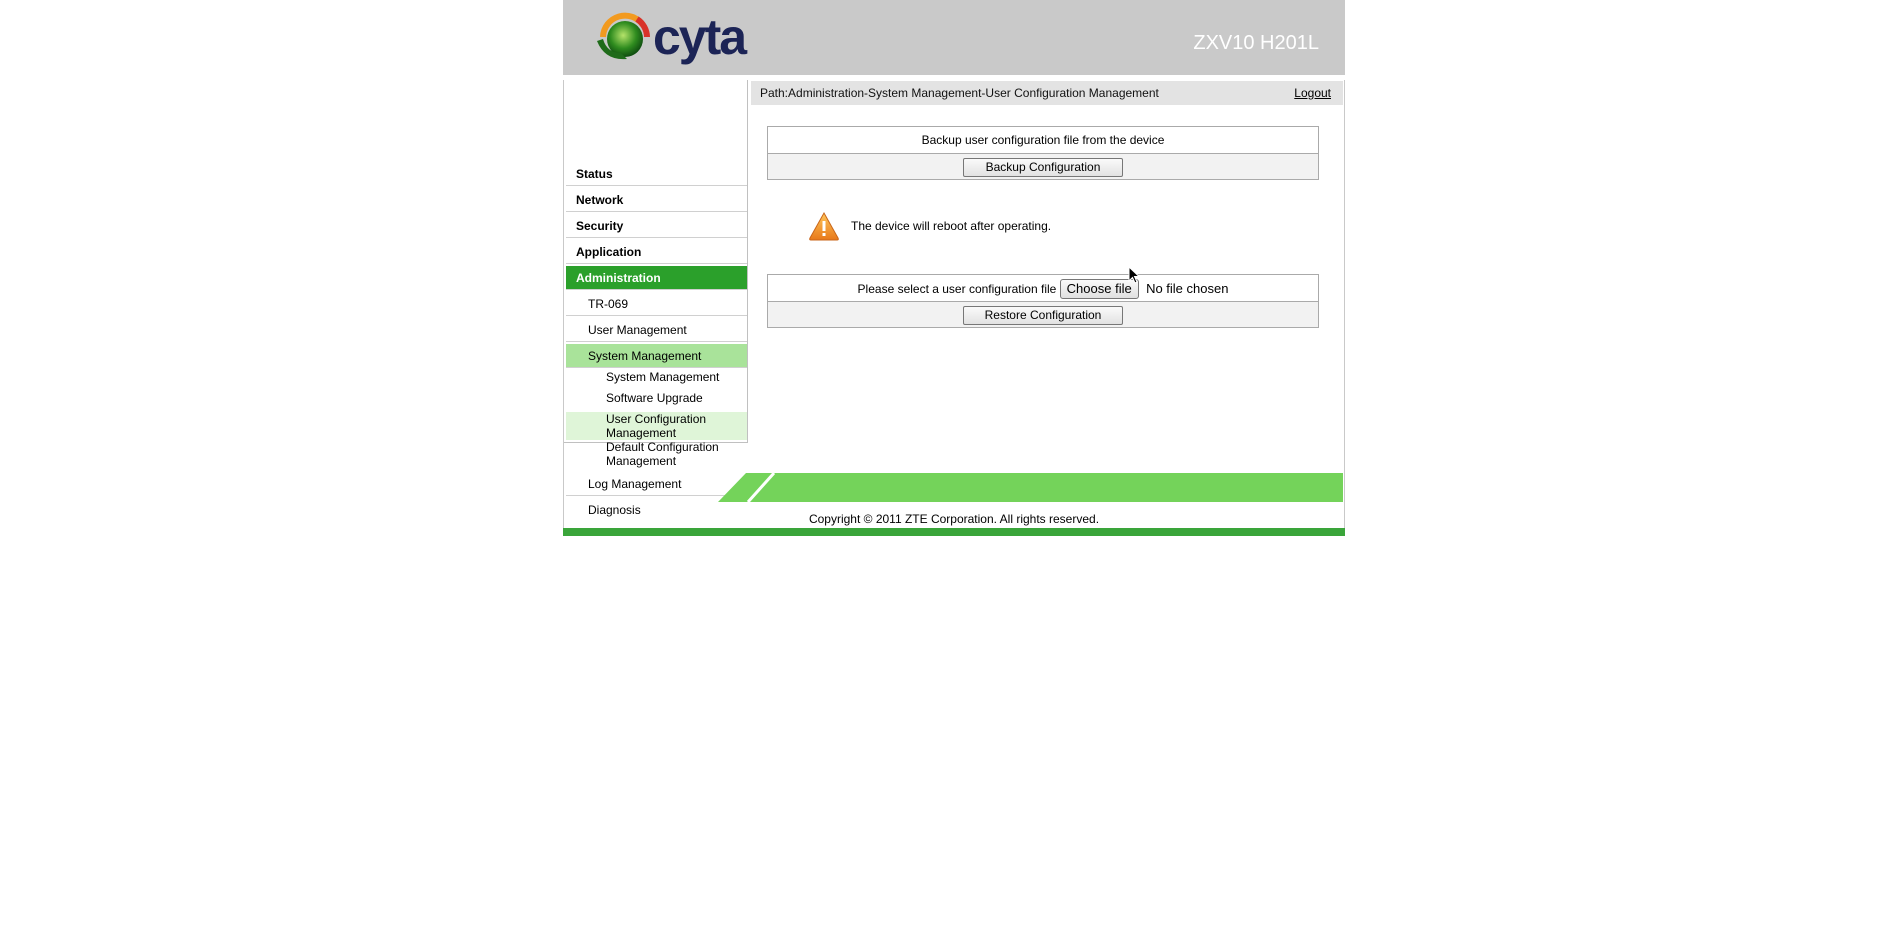 This screenshot has width=1891, height=935. I want to click on file-select-label: Please select a user configuration file, so click(957, 288).